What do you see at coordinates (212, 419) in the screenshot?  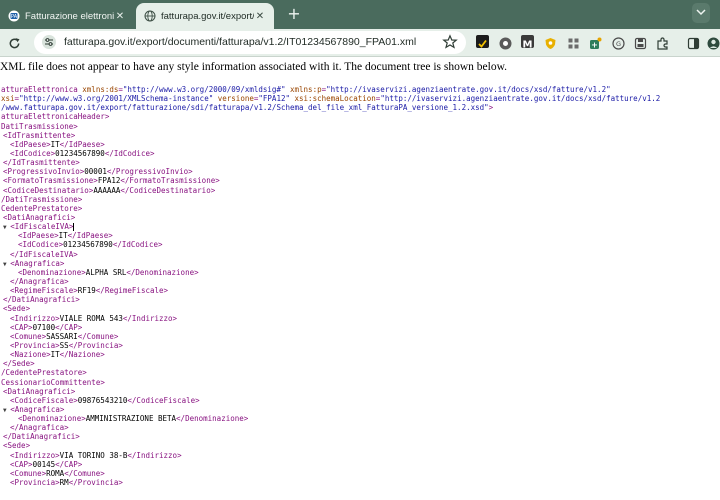 I see `xml-tag: </Denominazione>` at bounding box center [212, 419].